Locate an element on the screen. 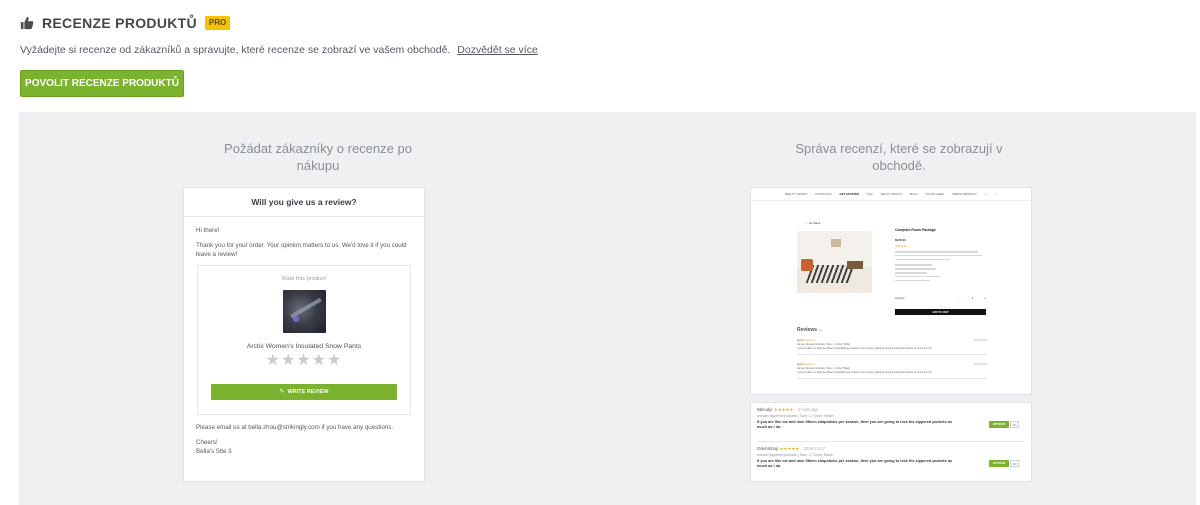 The height and width of the screenshot is (505, 1200). quantity-stepper: − 1 + is located at coordinates (975, 298).